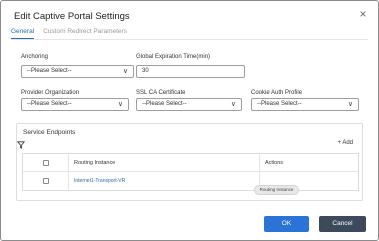 The height and width of the screenshot is (241, 379). I want to click on filter-icon, so click(21, 145).